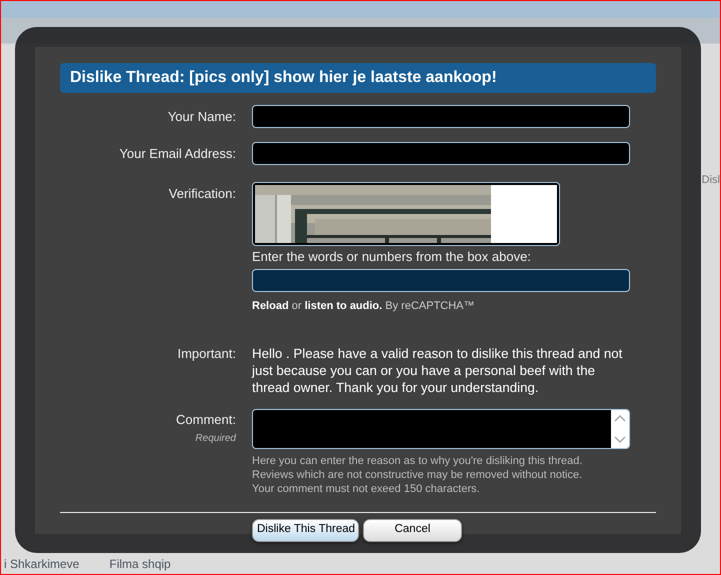 This screenshot has width=721, height=575. What do you see at coordinates (215, 439) in the screenshot?
I see `required-hint: Required` at bounding box center [215, 439].